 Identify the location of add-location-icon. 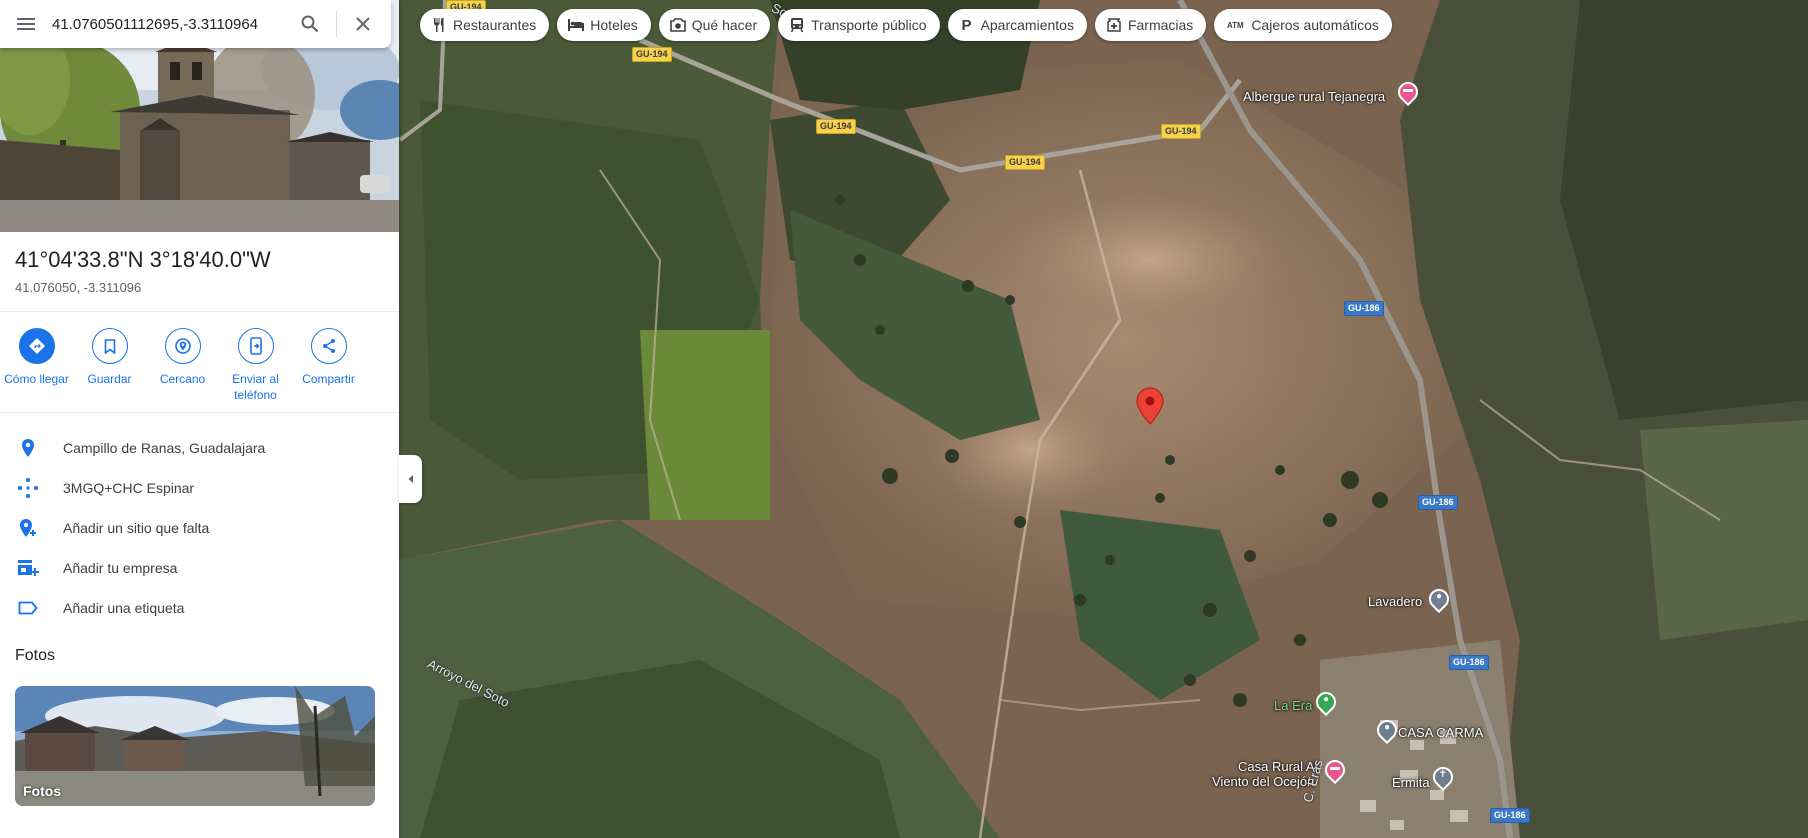
(31, 528).